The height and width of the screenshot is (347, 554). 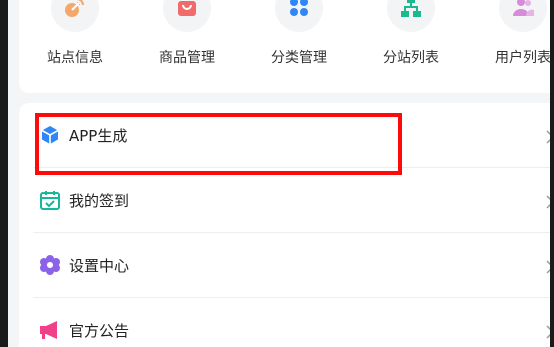 What do you see at coordinates (50, 200) in the screenshot?
I see `calendar-check-icon` at bounding box center [50, 200].